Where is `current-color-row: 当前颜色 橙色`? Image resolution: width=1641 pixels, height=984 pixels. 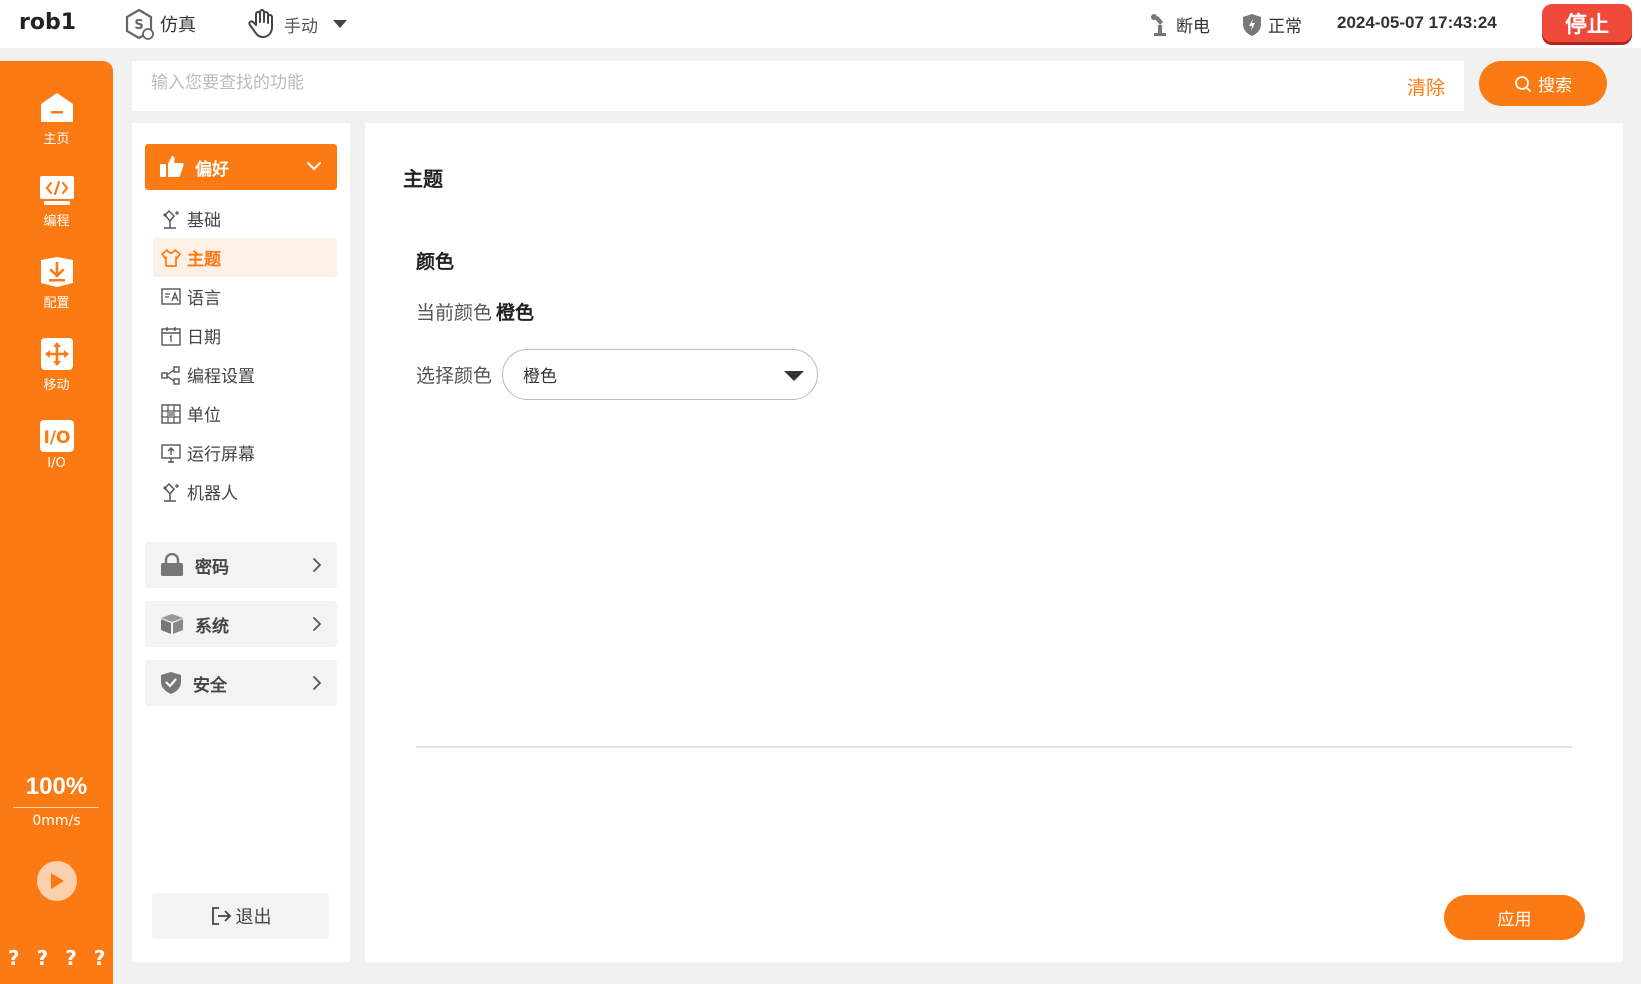
current-color-row: 当前颜色 橙色 is located at coordinates (475, 311).